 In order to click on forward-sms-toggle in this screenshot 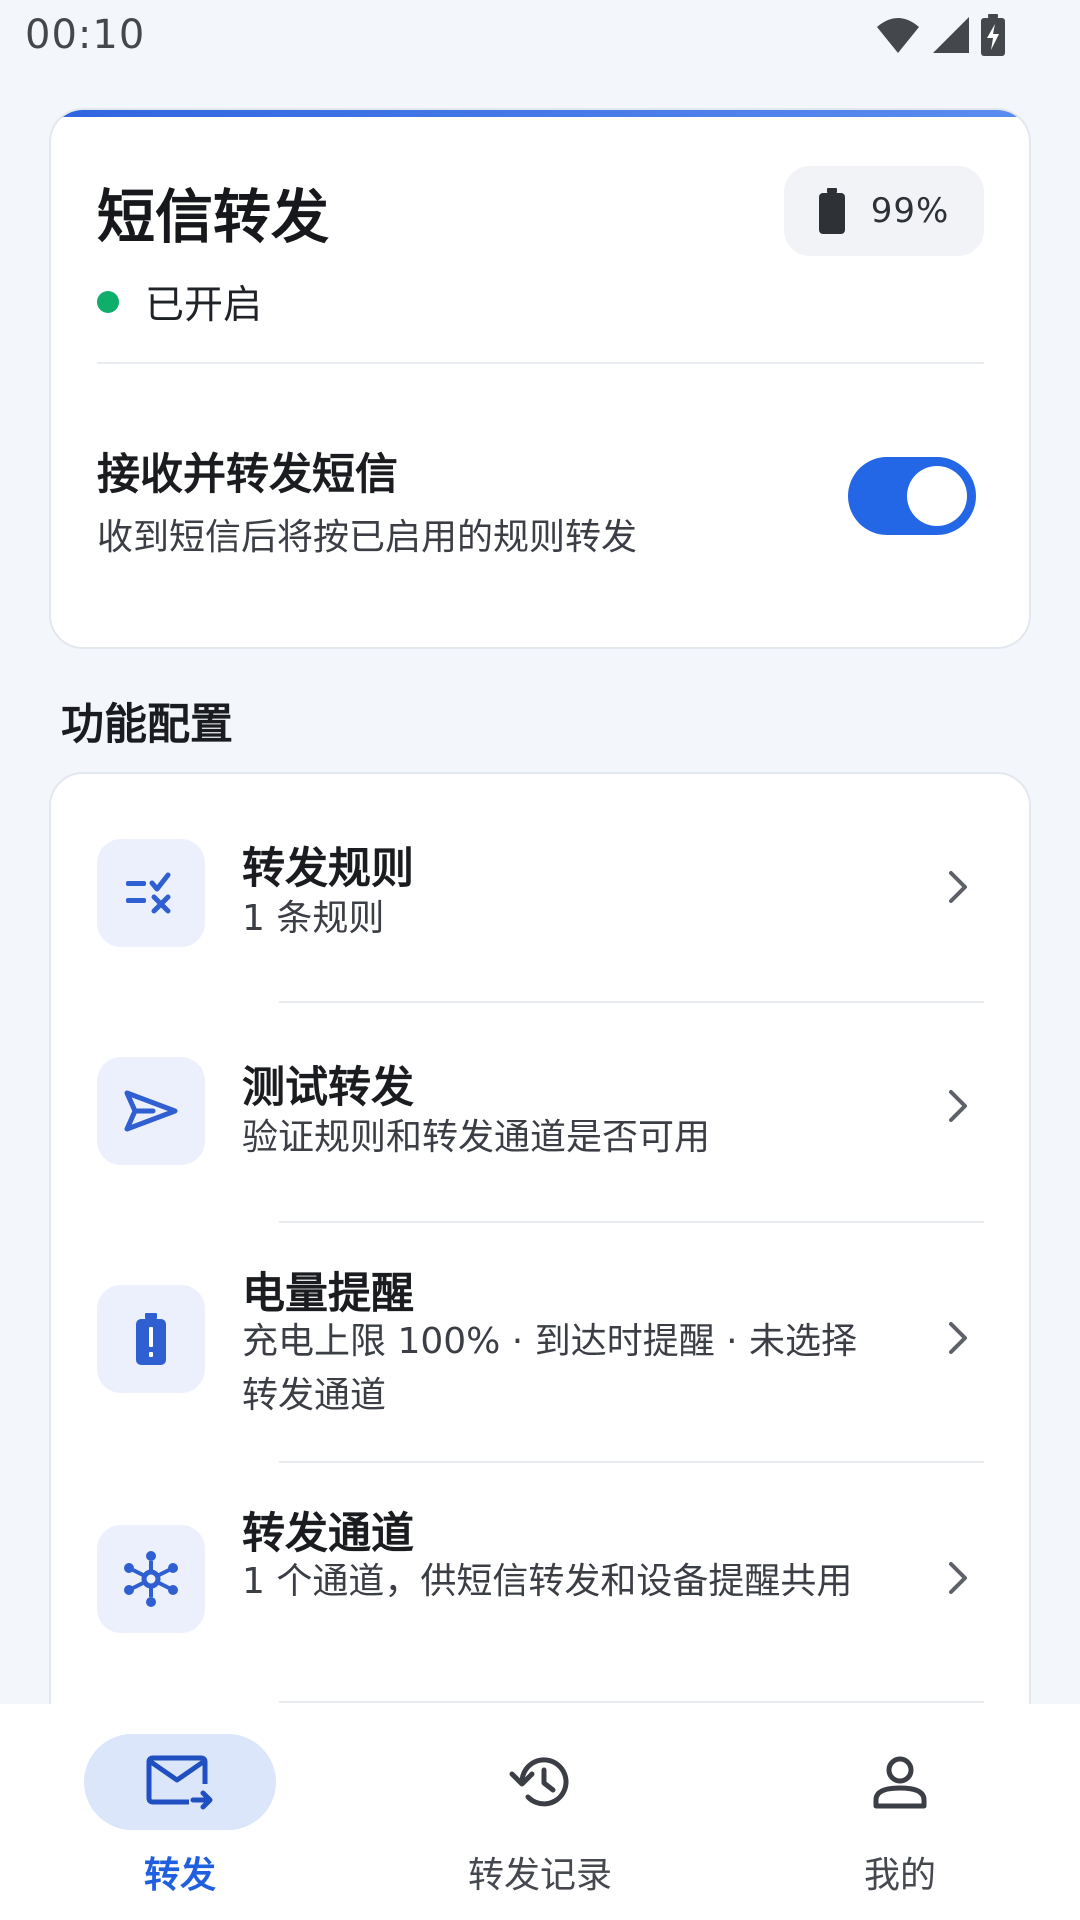, I will do `click(912, 496)`.